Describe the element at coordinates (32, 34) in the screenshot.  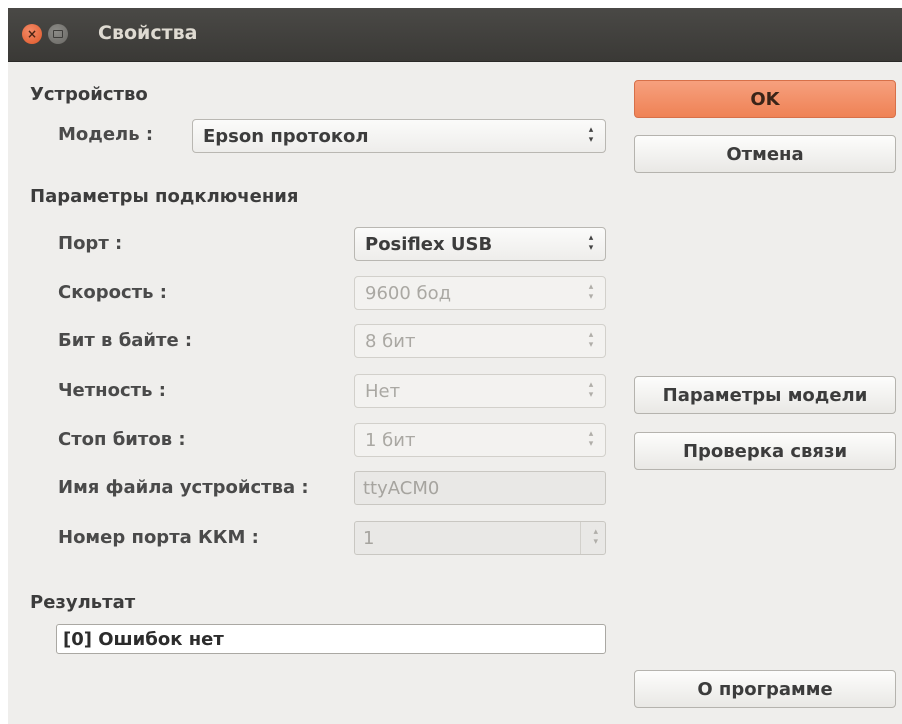
I see `close-icon: ×` at that location.